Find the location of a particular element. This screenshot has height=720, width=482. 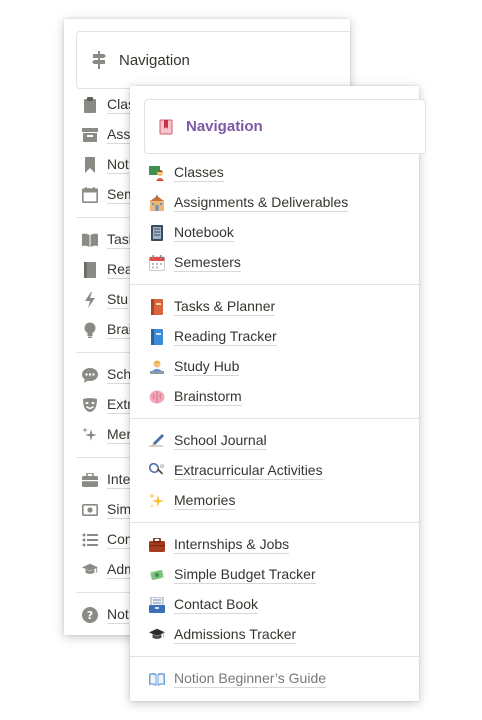

nav-item-label: Brai is located at coordinates (119, 330).